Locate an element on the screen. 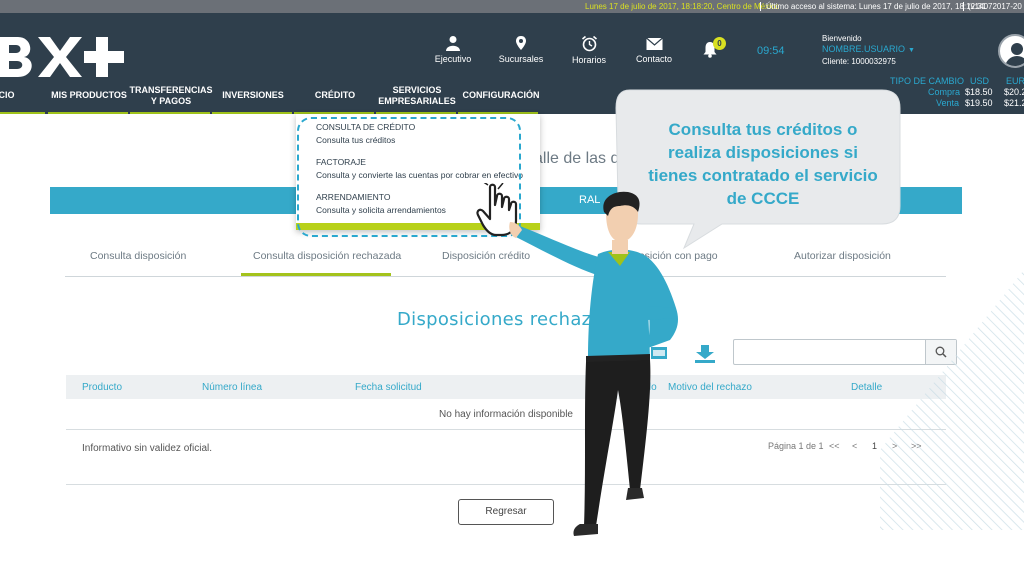 This screenshot has height=576, width=1024. notifications-button: 0 is located at coordinates (714, 50).